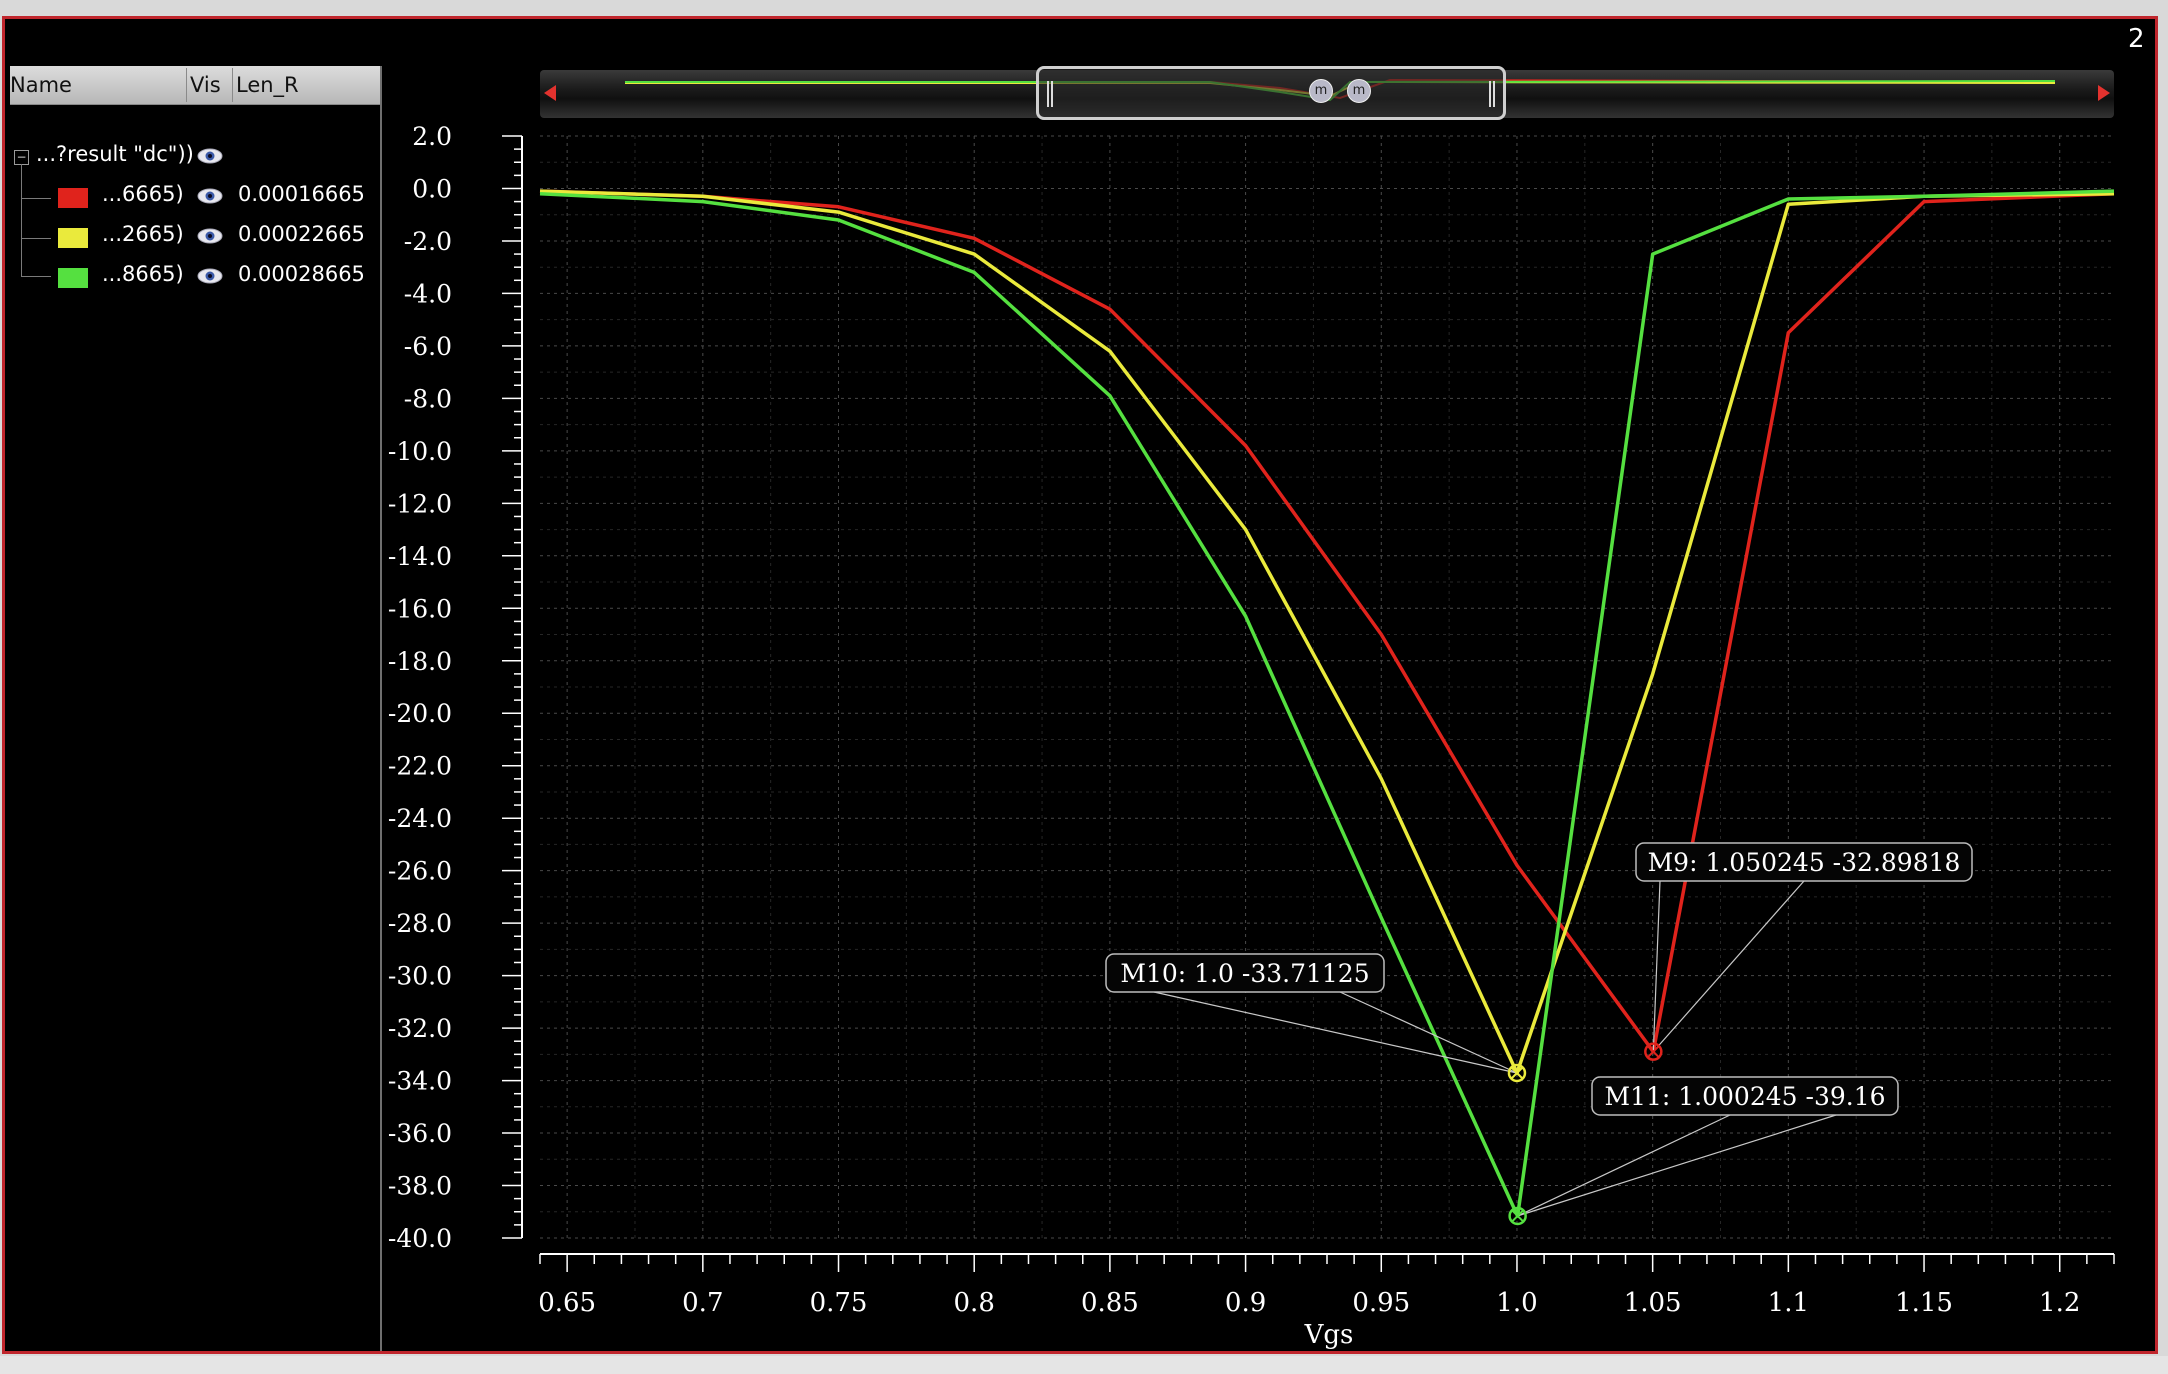  I want to click on y-tick-label: -20.0, so click(420, 713).